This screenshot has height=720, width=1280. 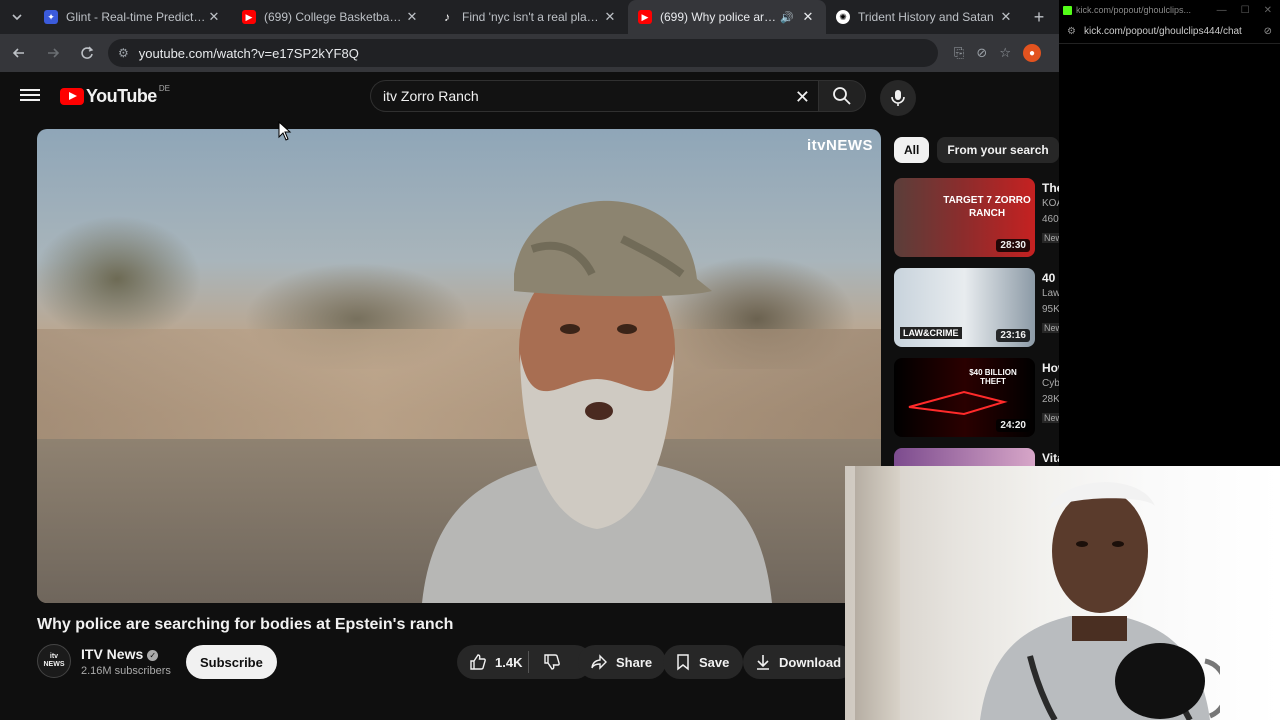 What do you see at coordinates (1050, 203) in the screenshot?
I see `recommendation-channel: KOA` at bounding box center [1050, 203].